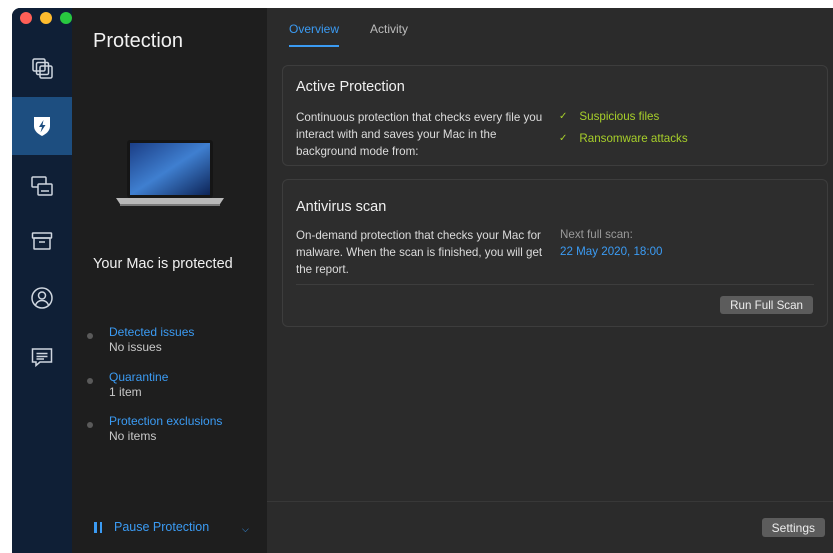 The height and width of the screenshot is (553, 833). Describe the element at coordinates (619, 116) in the screenshot. I see `check-item-label: Suspicious files` at that location.